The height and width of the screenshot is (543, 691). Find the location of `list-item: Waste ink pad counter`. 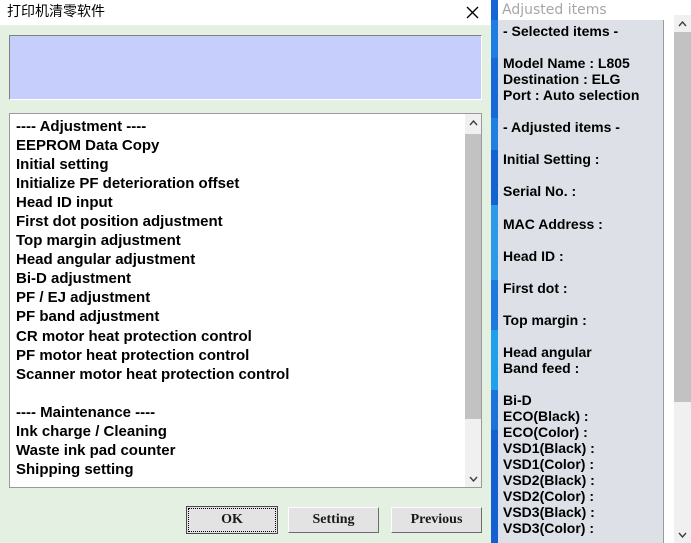

list-item: Waste ink pad counter is located at coordinates (240, 450).